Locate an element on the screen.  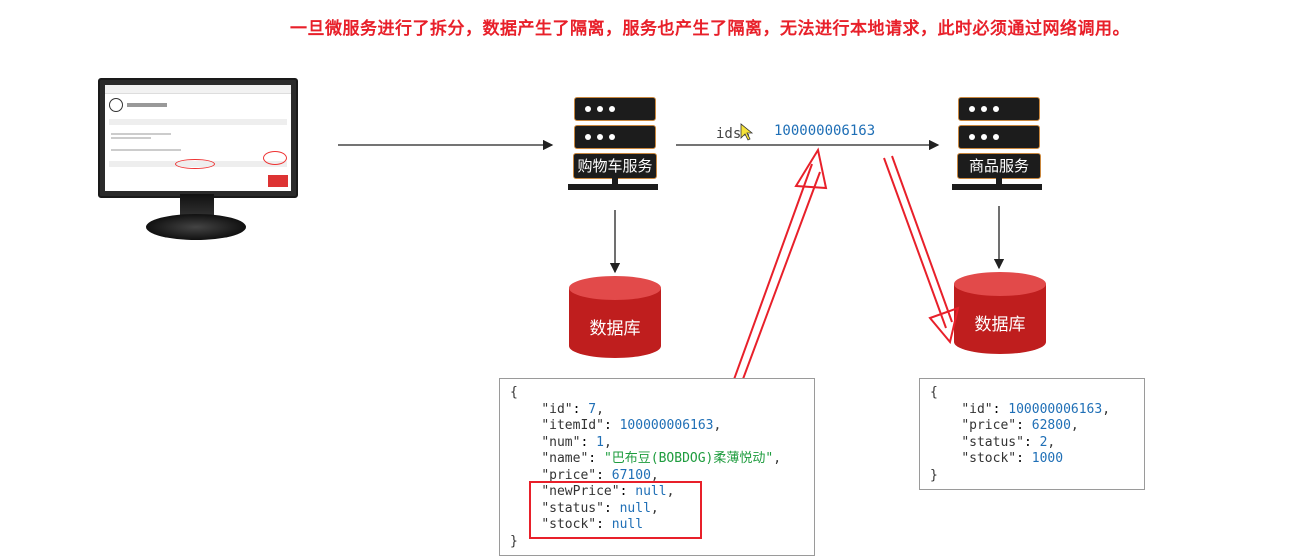
json-key: "num" is located at coordinates (561, 442).